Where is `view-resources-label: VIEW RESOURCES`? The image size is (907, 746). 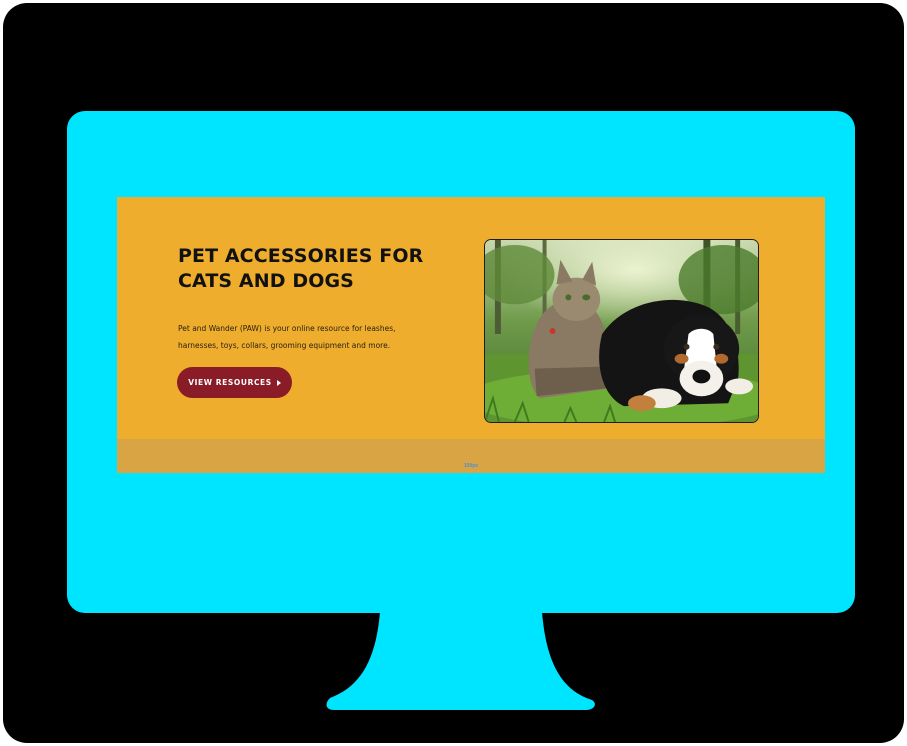
view-resources-label: VIEW RESOURCES is located at coordinates (230, 382).